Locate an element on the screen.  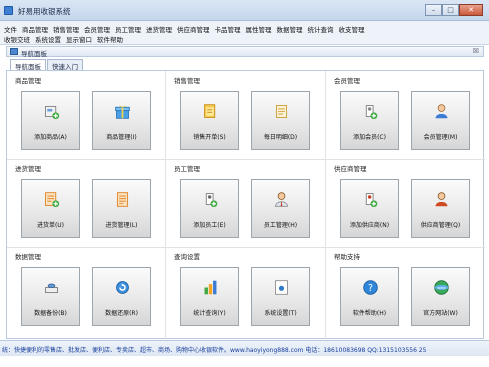
tile-member-button: 会员管理(M) is located at coordinates (440, 120).